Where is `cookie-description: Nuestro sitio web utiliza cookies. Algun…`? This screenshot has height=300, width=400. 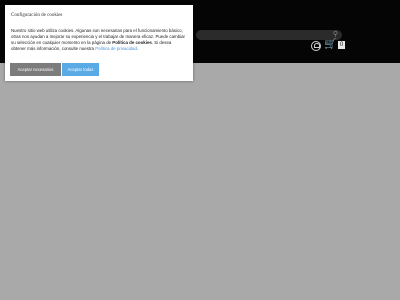 cookie-description: Nuestro sitio web utiliza cookies. Algun… is located at coordinates (99, 40).